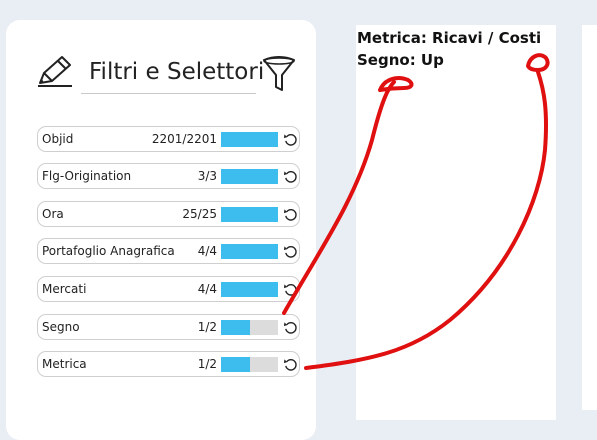  Describe the element at coordinates (64, 289) in the screenshot. I see `filter-label: Mercati` at that location.